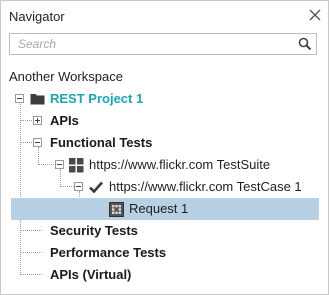  Describe the element at coordinates (180, 164) in the screenshot. I see `test-suite-label: https://www.flickr.com TestSuite` at that location.